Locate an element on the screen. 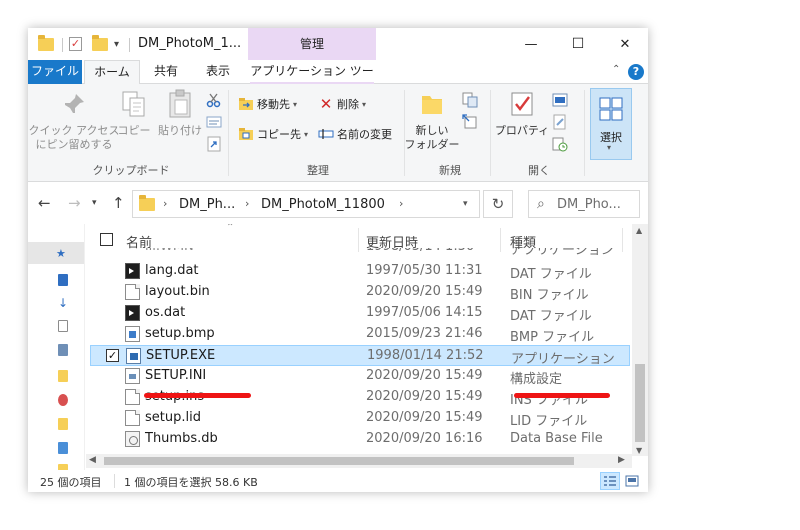 This screenshot has width=800, height=530. select-all-checkbox is located at coordinates (106, 239).